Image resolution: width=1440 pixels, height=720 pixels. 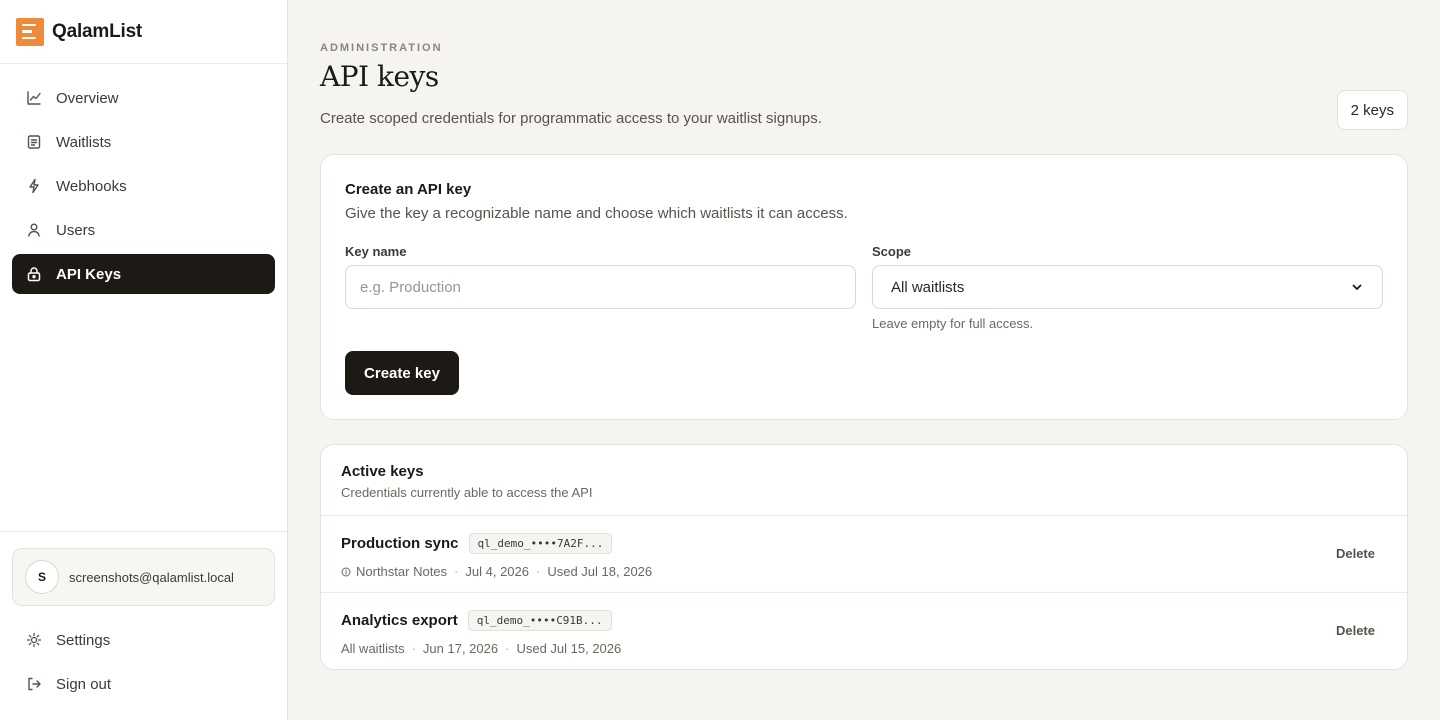 What do you see at coordinates (97, 31) in the screenshot?
I see `brand-name: QalamList` at bounding box center [97, 31].